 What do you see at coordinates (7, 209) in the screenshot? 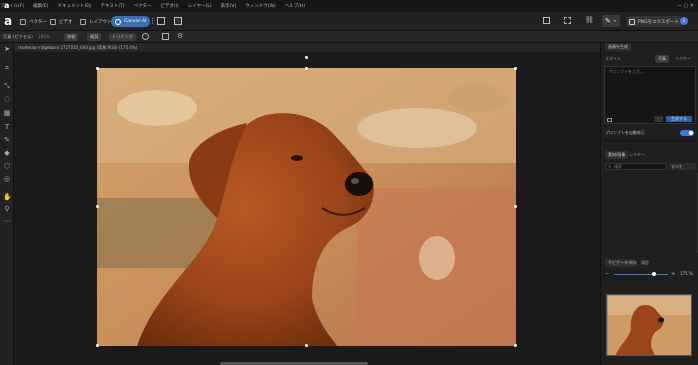
I see `eyedropper-tool-icon: ⚲` at bounding box center [7, 209].